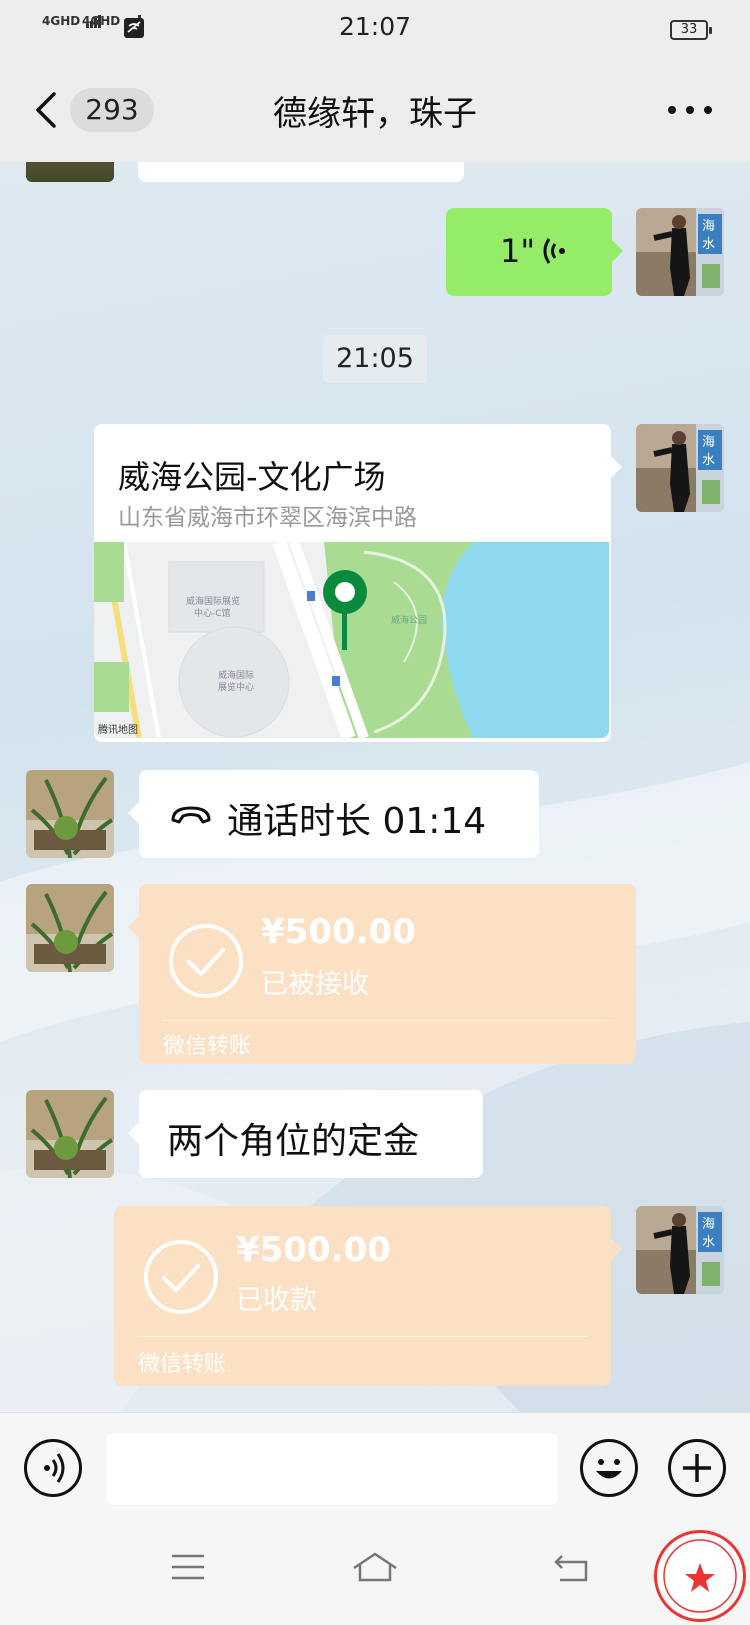 This screenshot has width=750, height=1625. Describe the element at coordinates (409, 620) in the screenshot. I see `svg-text: 威海公园` at that location.